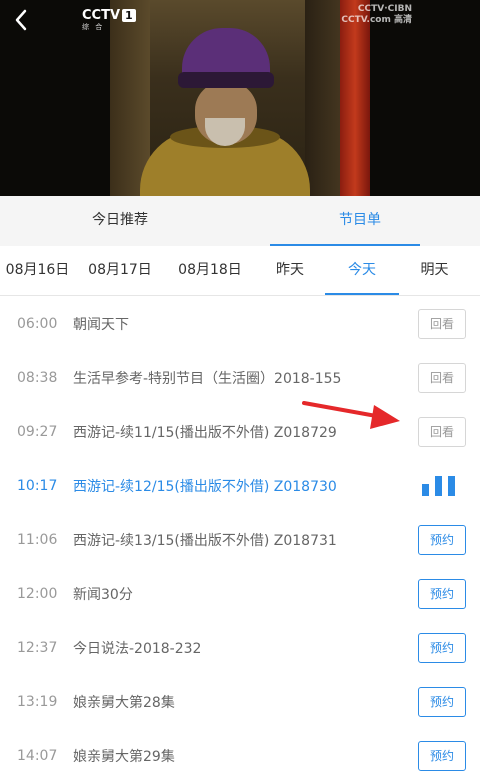 The width and height of the screenshot is (480, 777). Describe the element at coordinates (362, 270) in the screenshot. I see `date-today: 今天` at that location.